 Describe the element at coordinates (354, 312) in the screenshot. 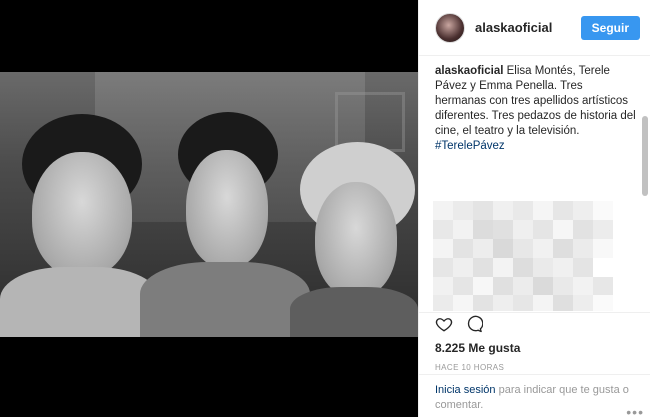

I see `photo-woman-right-body` at that location.